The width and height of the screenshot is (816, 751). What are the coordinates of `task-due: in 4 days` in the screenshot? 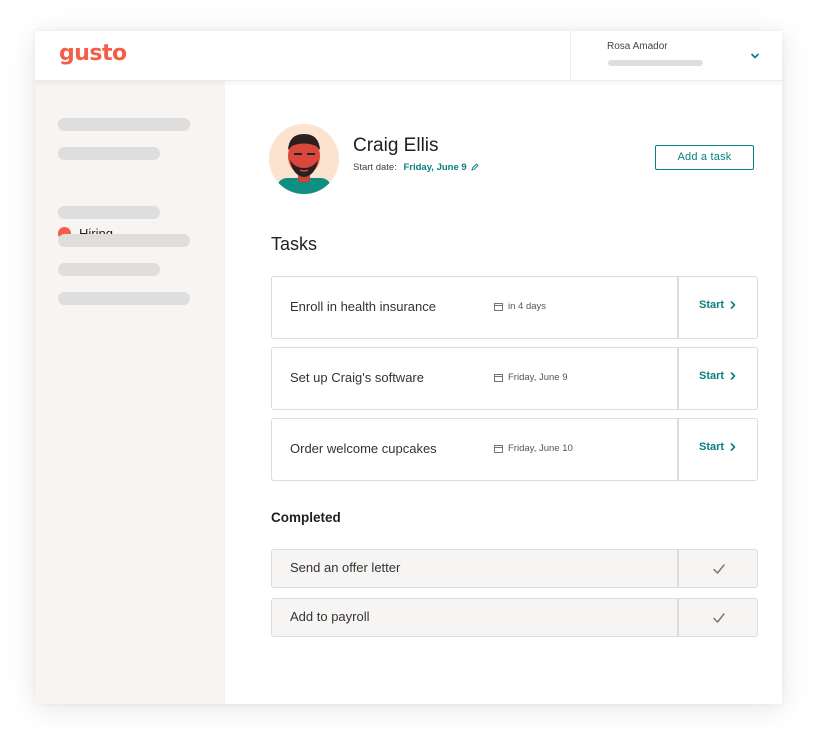 It's located at (520, 306).